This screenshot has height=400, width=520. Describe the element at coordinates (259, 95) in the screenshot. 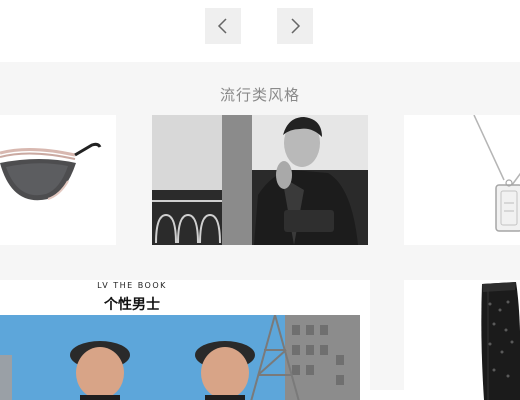

I see `section-title: 流行类风格` at that location.